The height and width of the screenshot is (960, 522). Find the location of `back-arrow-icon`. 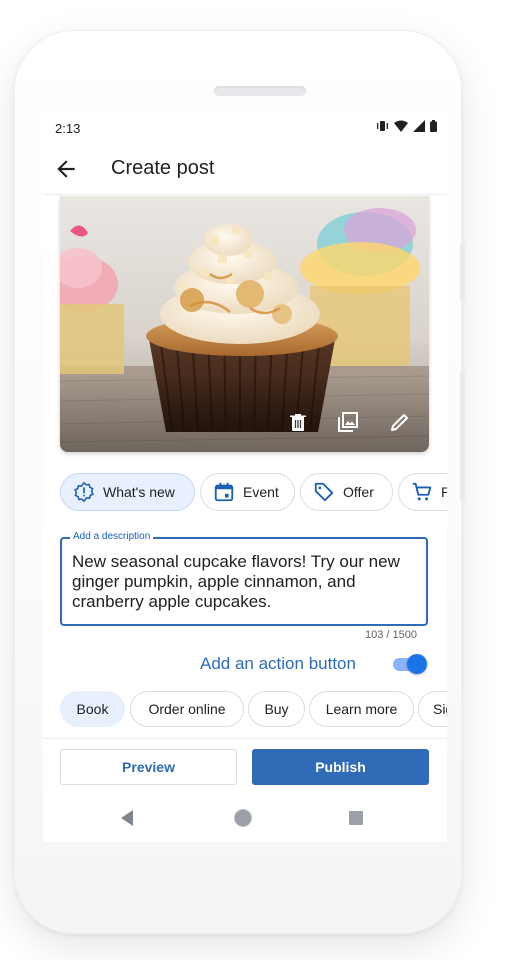

back-arrow-icon is located at coordinates (66, 169).